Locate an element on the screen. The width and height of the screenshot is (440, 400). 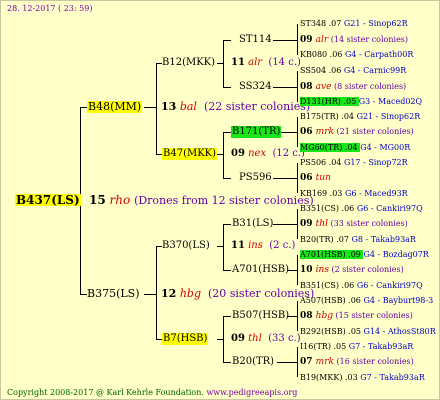
gen5-queen-row: A701(HSB) .09 G4 - Bozdag07R is located at coordinates (364, 255).